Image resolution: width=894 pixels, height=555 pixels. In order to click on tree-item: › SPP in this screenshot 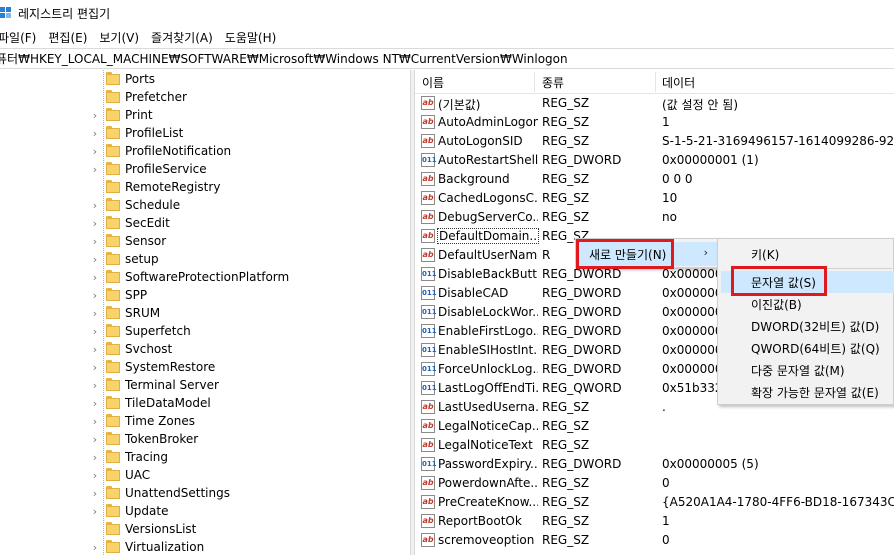, I will do `click(205, 295)`.